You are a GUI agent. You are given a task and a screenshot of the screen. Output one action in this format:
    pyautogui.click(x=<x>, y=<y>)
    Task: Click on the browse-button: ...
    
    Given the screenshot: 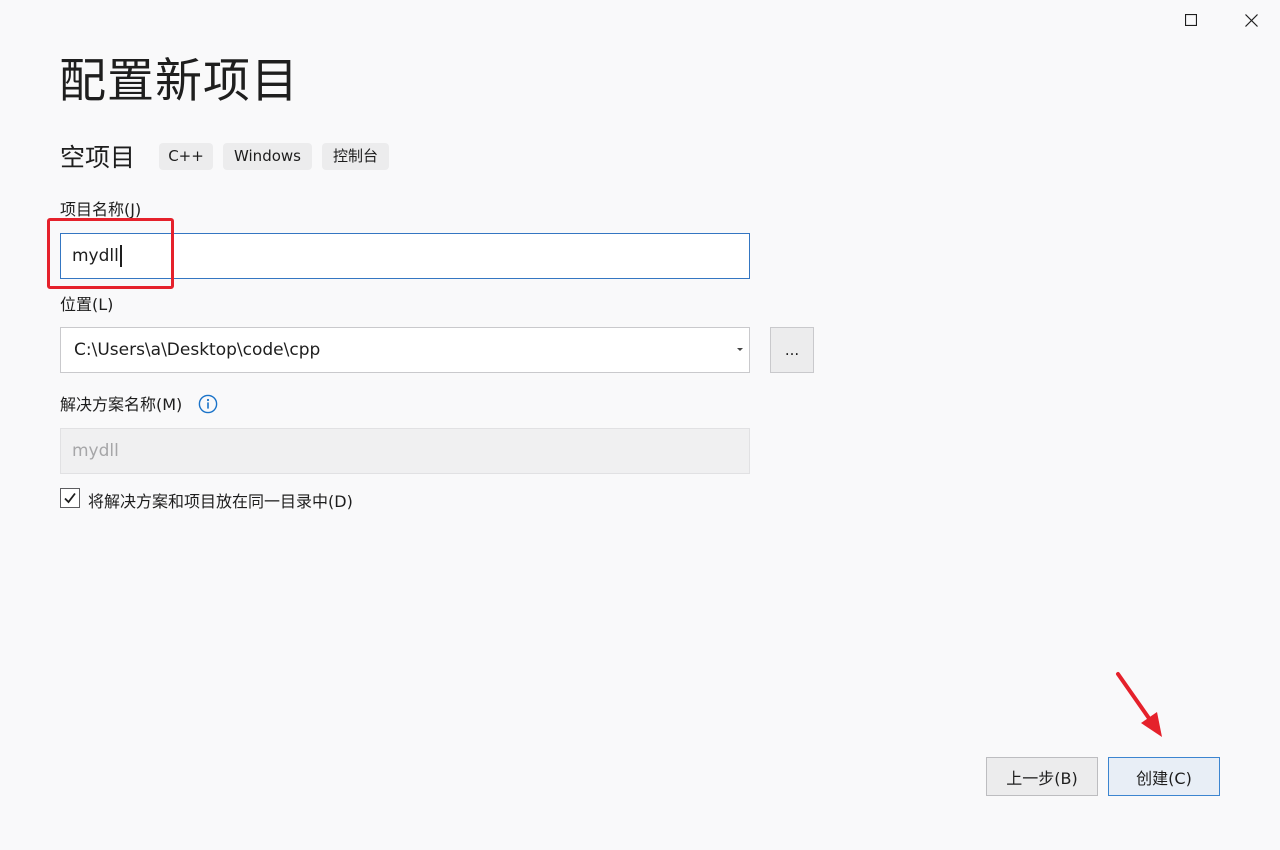 What is the action you would take?
    pyautogui.click(x=792, y=350)
    